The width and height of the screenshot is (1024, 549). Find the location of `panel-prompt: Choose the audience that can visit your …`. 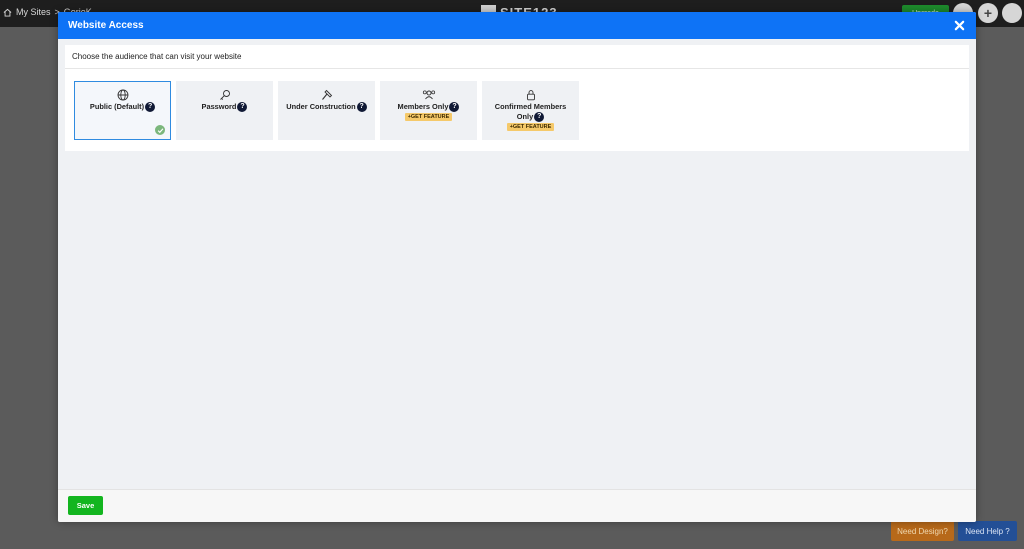

panel-prompt: Choose the audience that can visit your … is located at coordinates (517, 57).